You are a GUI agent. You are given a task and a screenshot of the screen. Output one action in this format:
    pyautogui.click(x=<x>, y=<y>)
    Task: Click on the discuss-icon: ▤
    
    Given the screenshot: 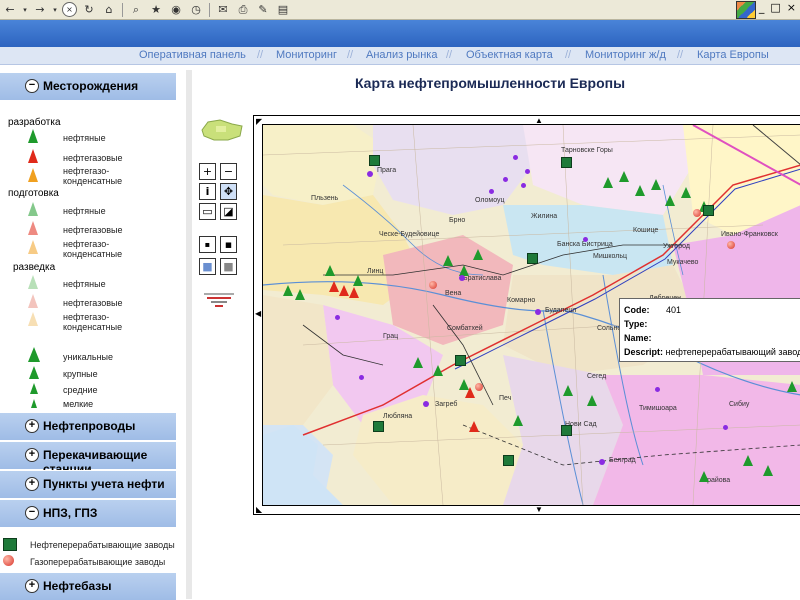 What is the action you would take?
    pyautogui.click(x=283, y=10)
    